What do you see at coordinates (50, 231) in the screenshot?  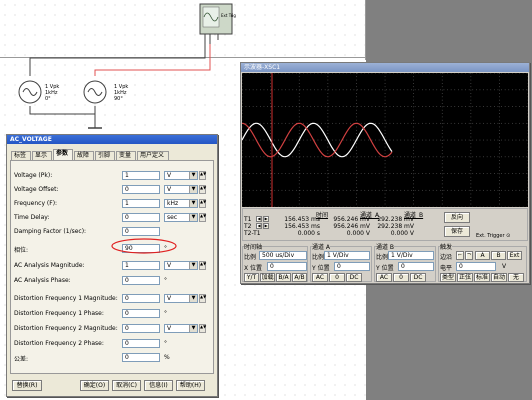 I see `param-label-4: Damping Factor (1/sec):` at bounding box center [50, 231].